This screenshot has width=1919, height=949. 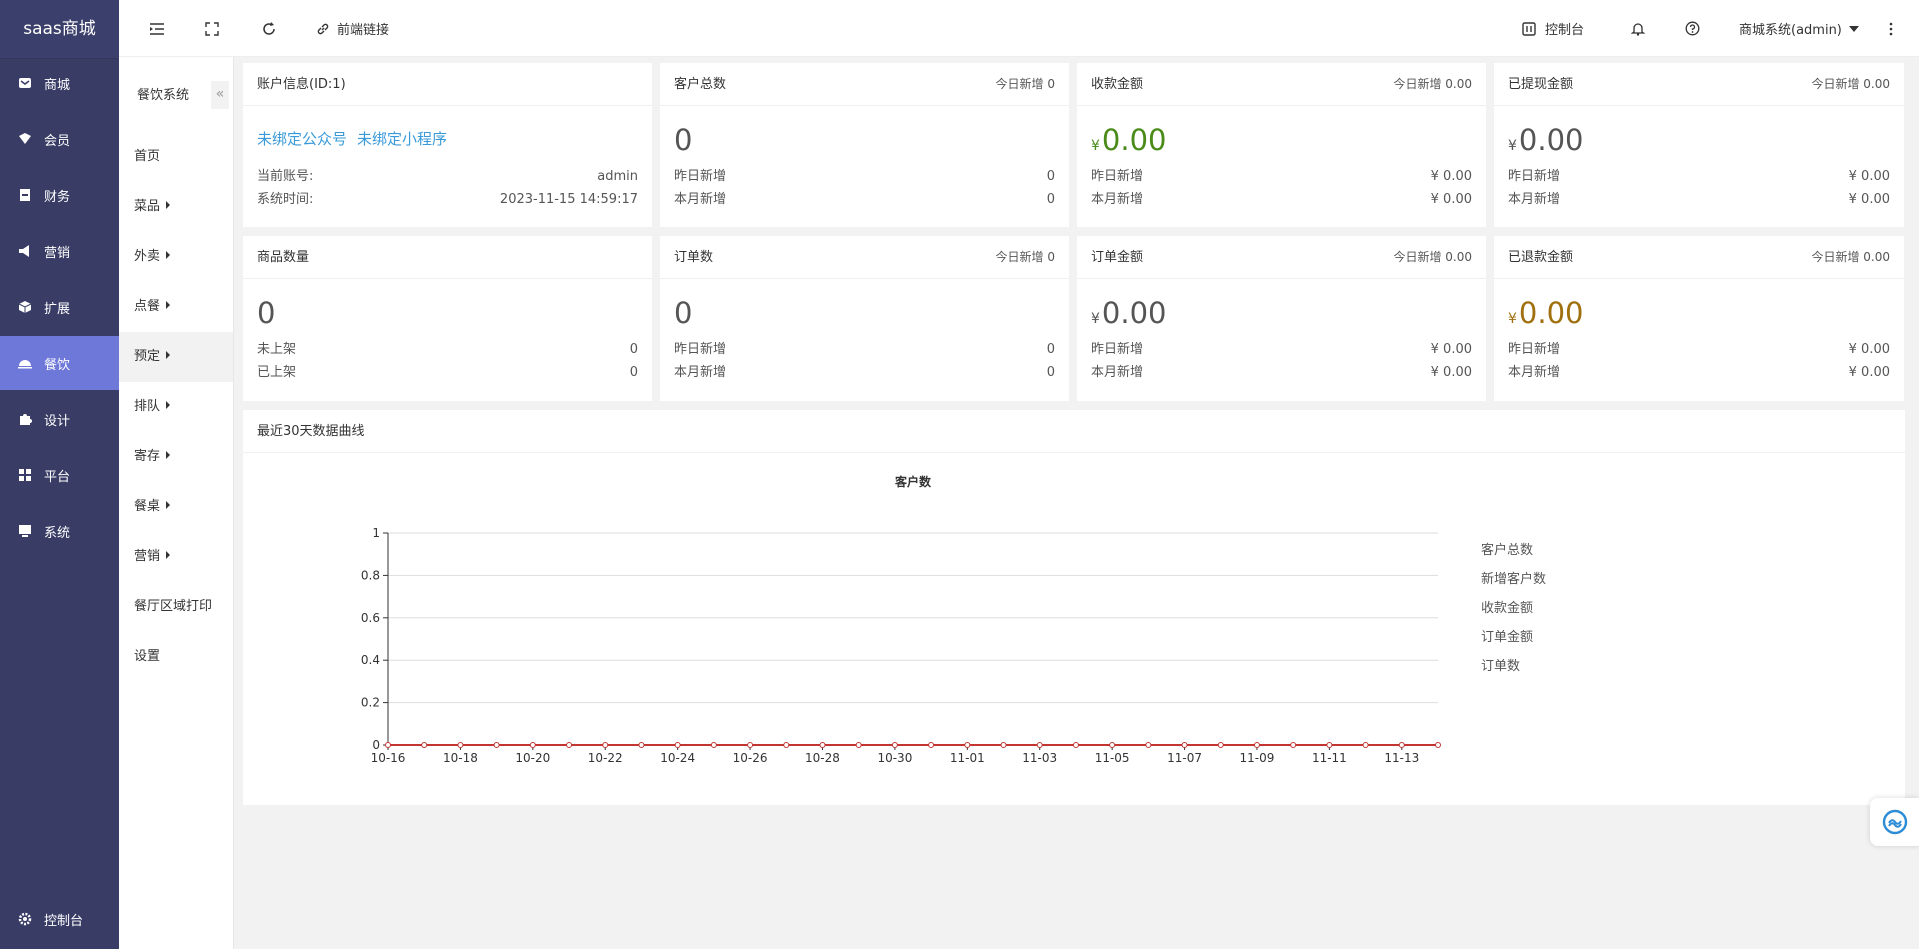 I want to click on nav-item-finance: 财务, so click(x=59, y=195).